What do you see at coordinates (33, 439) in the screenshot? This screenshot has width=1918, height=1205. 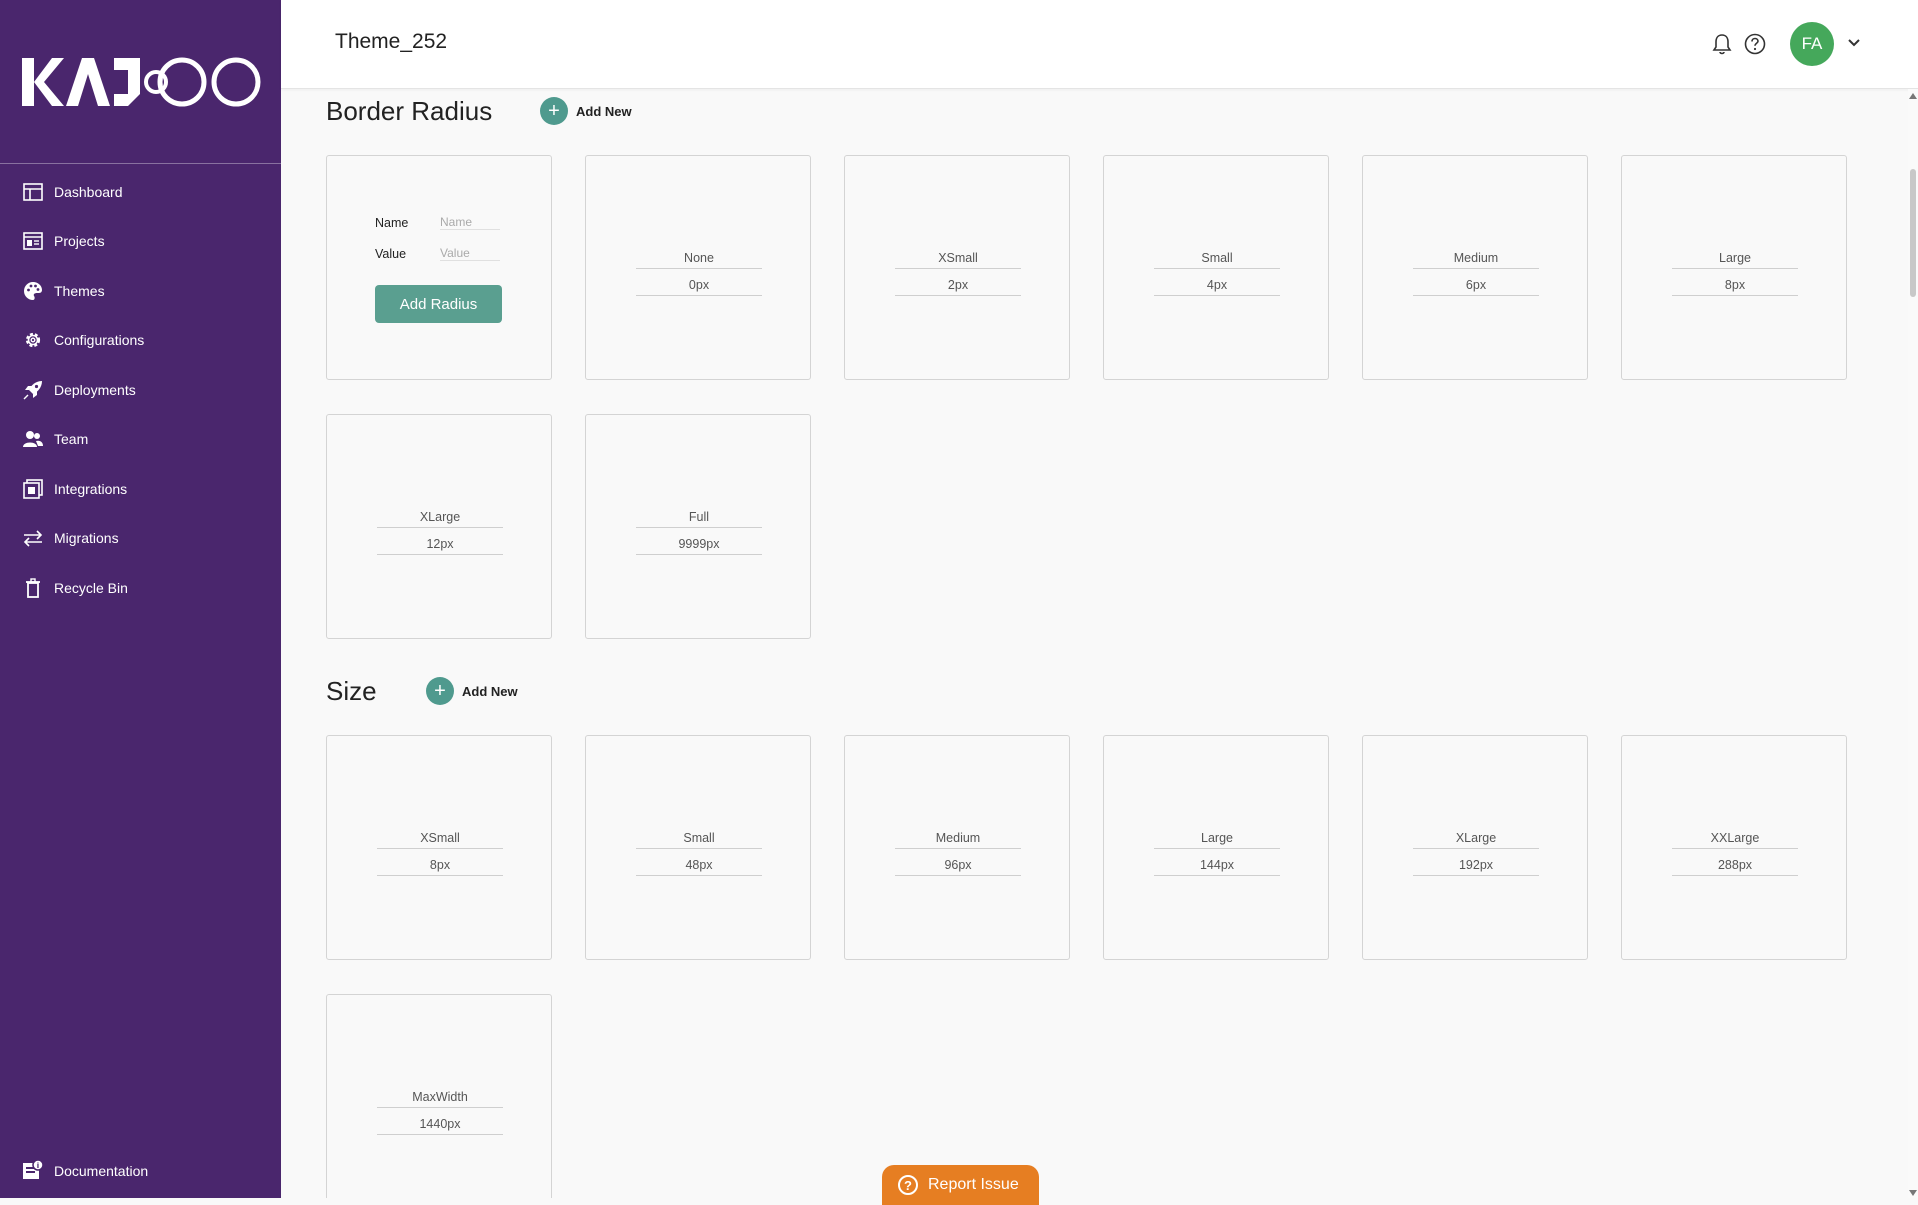 I see `team-icon` at bounding box center [33, 439].